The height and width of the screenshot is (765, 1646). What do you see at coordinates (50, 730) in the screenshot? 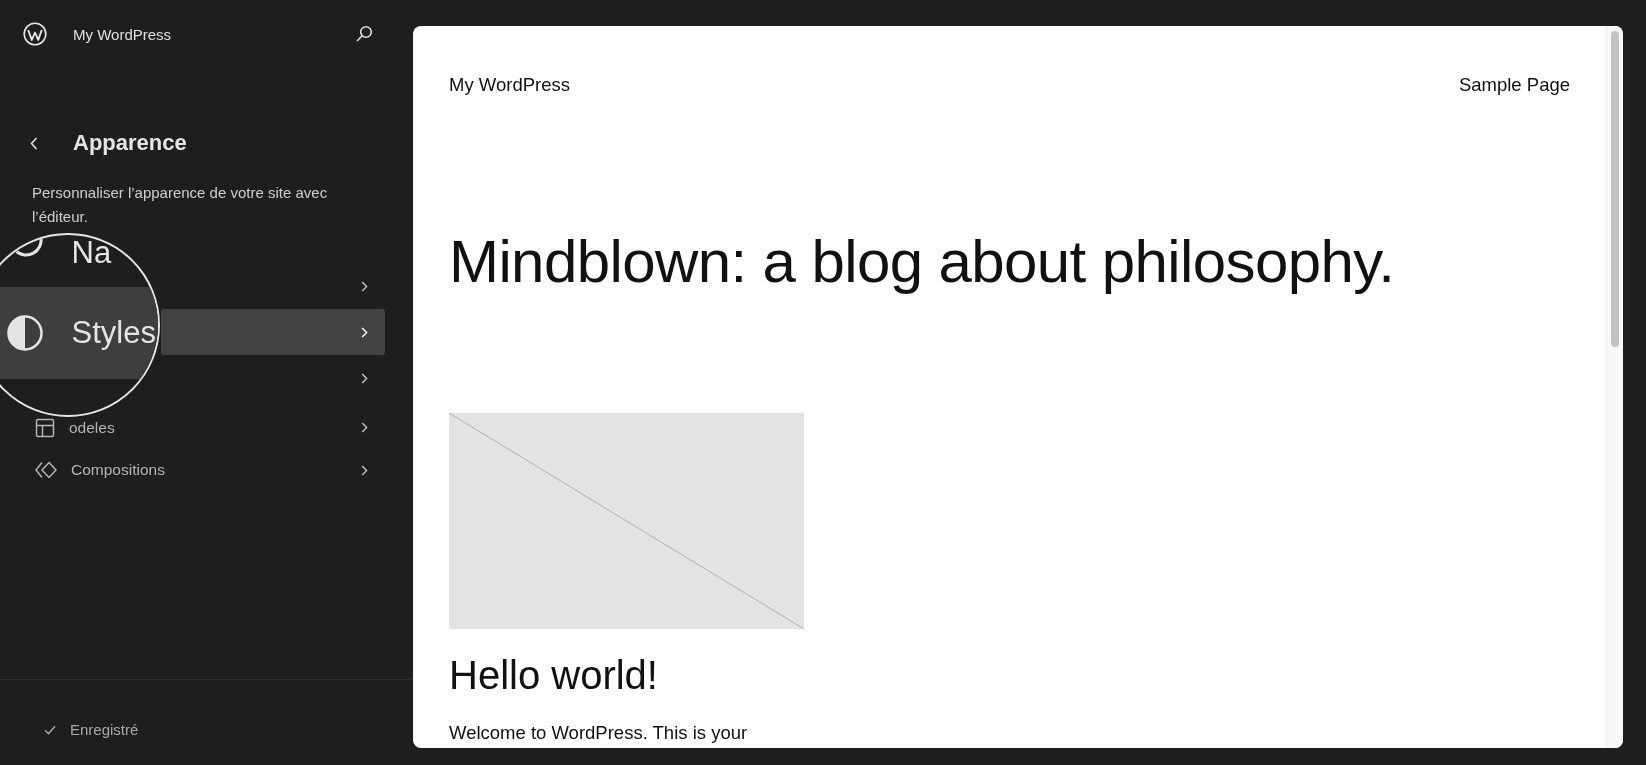
I see `check-icon` at bounding box center [50, 730].